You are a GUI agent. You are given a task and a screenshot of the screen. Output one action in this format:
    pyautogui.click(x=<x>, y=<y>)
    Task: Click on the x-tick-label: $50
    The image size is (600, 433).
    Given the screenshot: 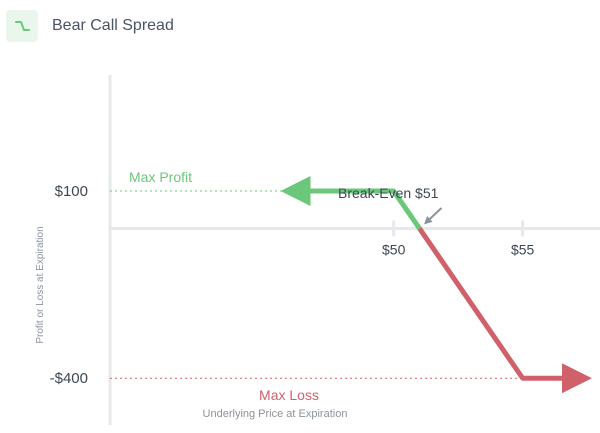 What is the action you would take?
    pyautogui.click(x=394, y=249)
    